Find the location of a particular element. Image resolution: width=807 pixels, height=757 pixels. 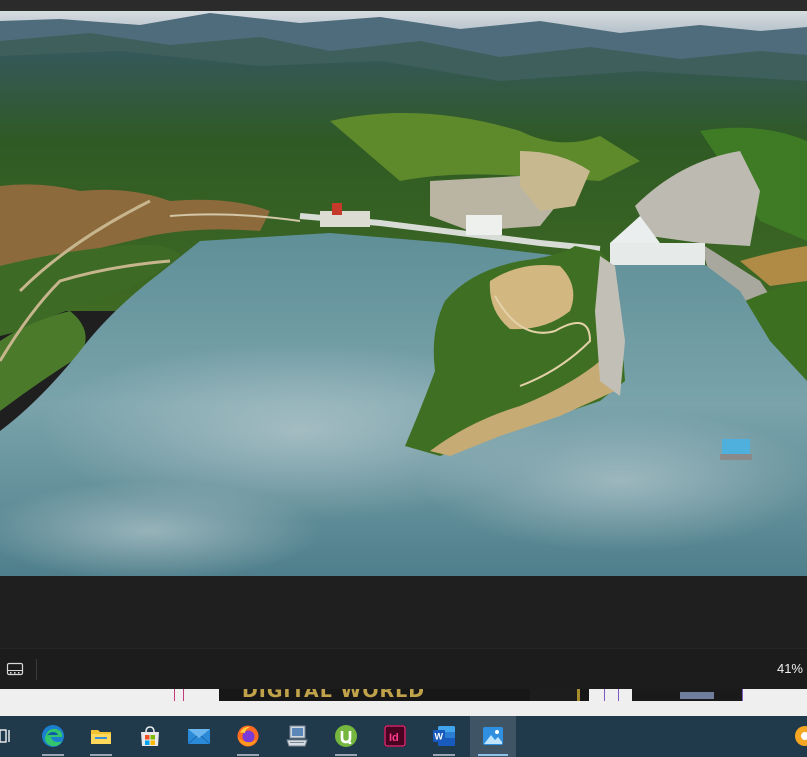

banner-accent is located at coordinates (555, 695).